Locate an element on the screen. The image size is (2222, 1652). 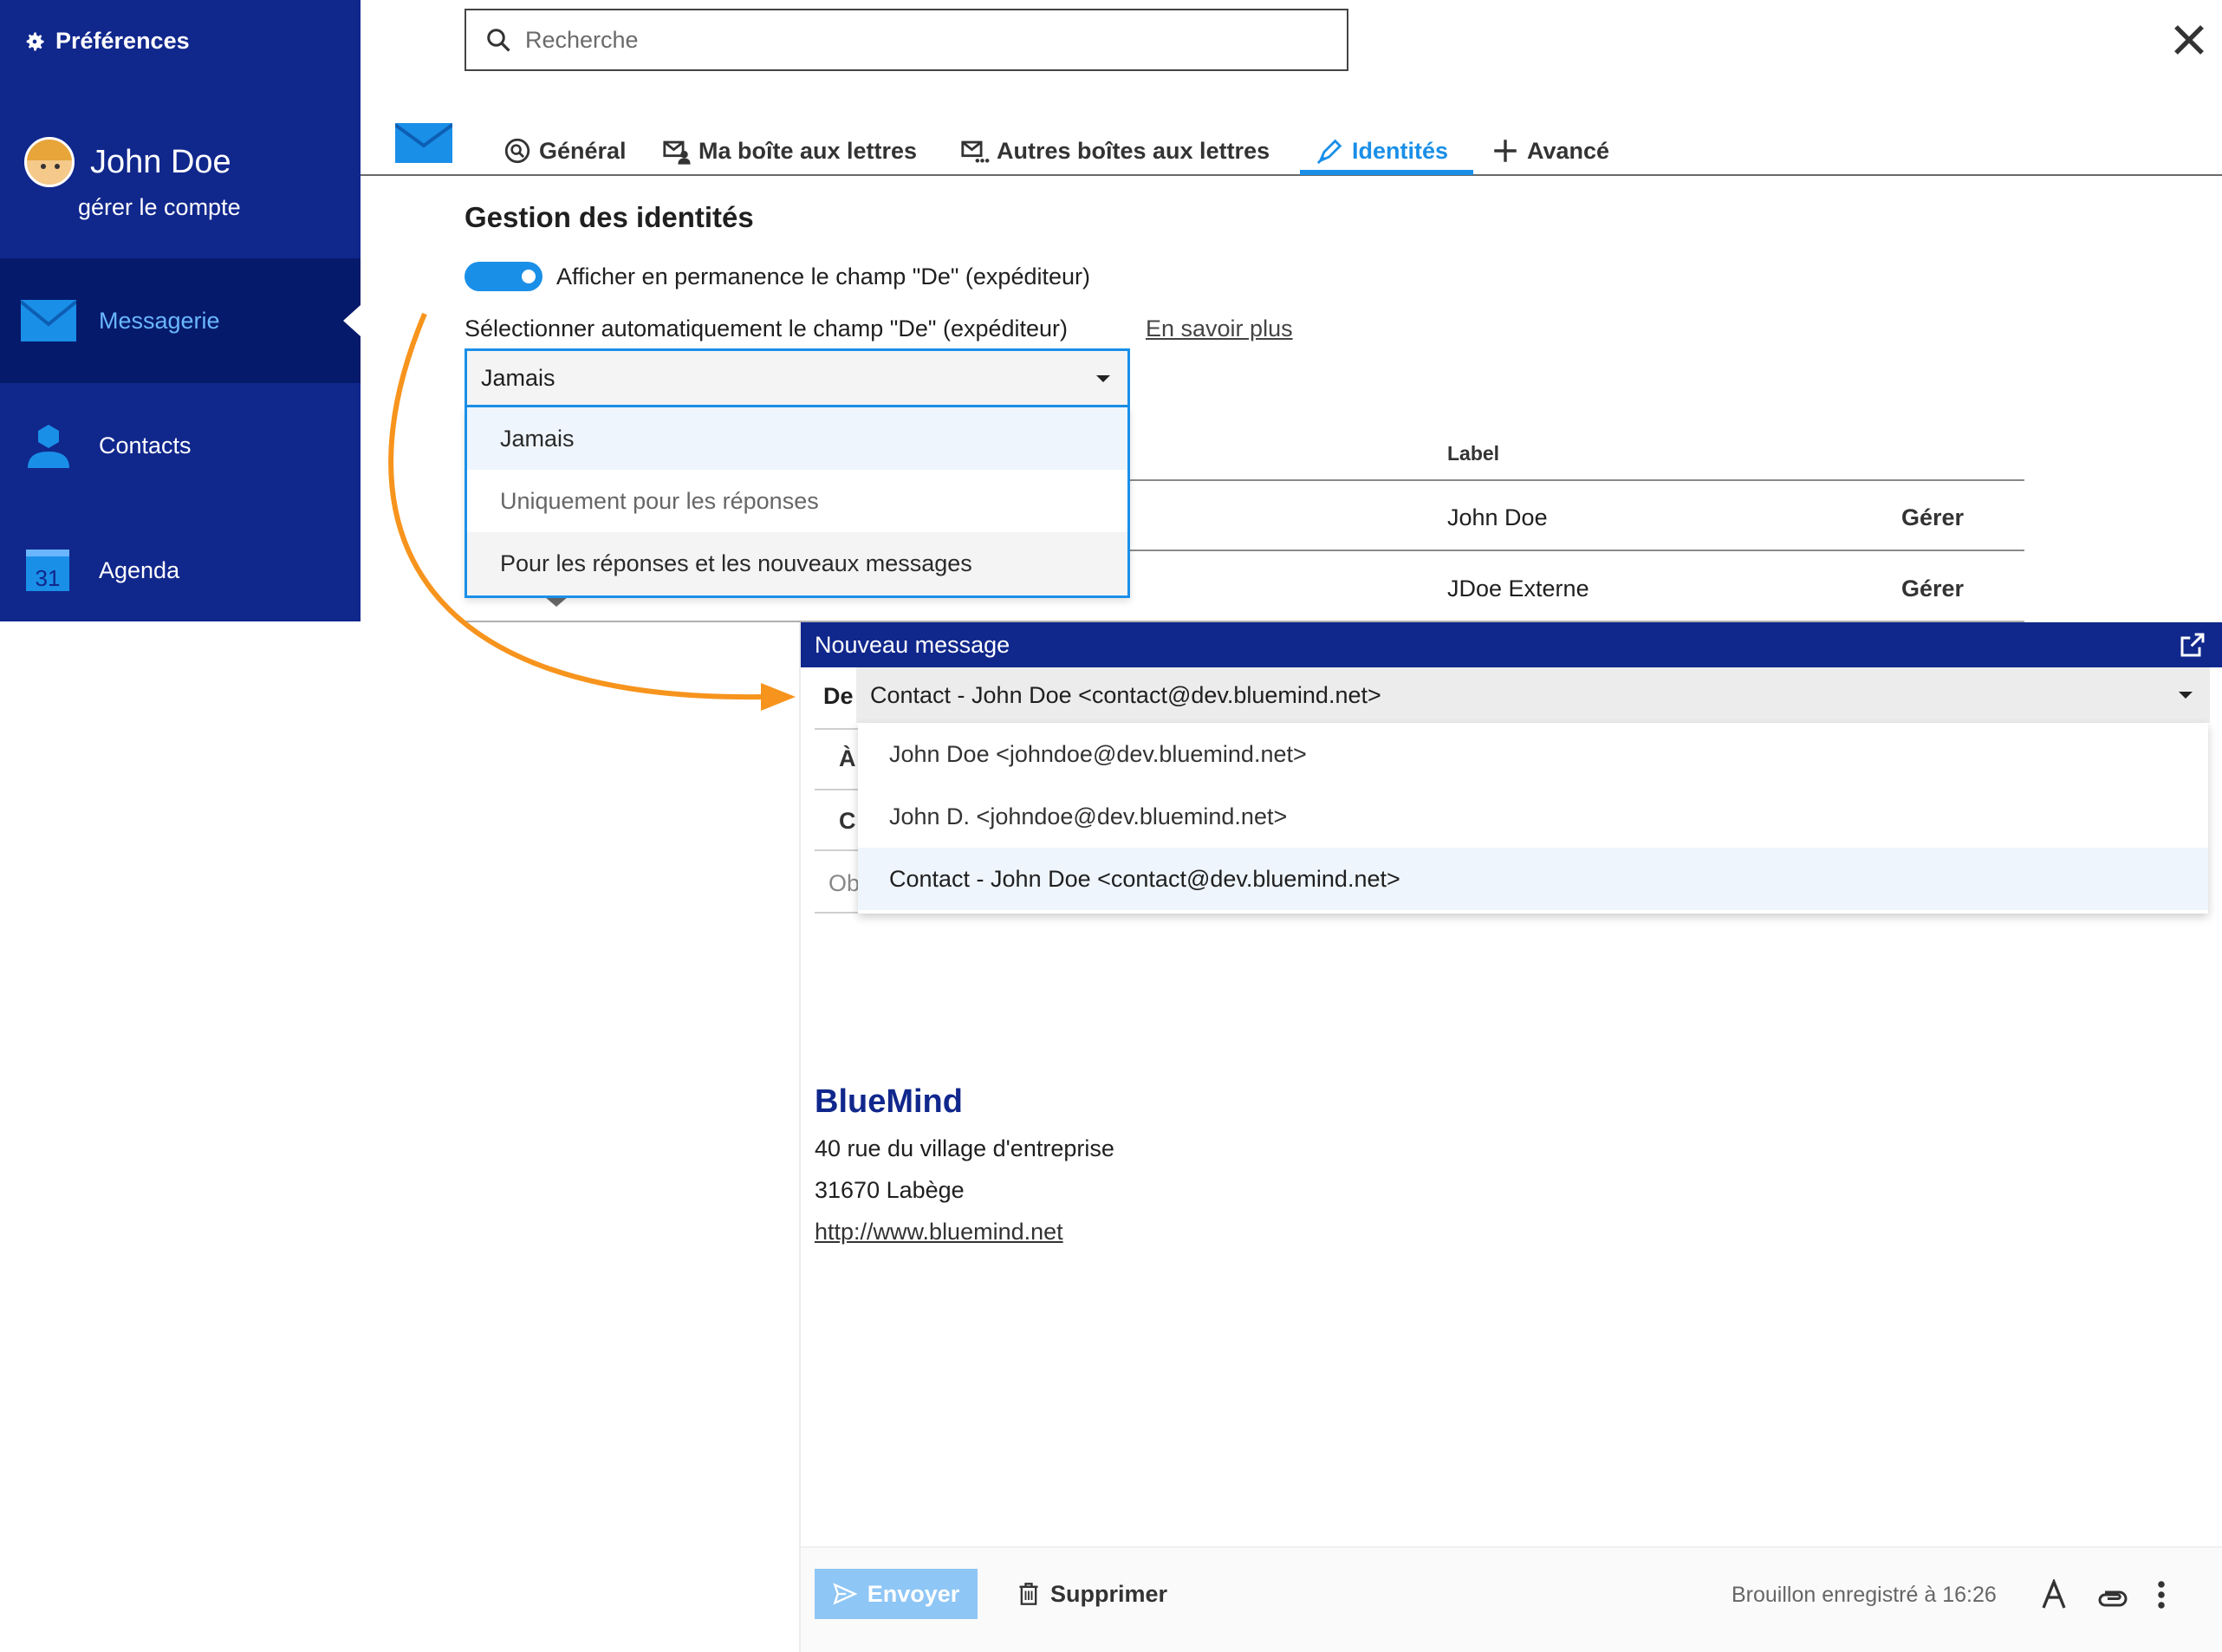
tab-other-mailboxes: Autres boîtes aux lettres is located at coordinates (1115, 150).